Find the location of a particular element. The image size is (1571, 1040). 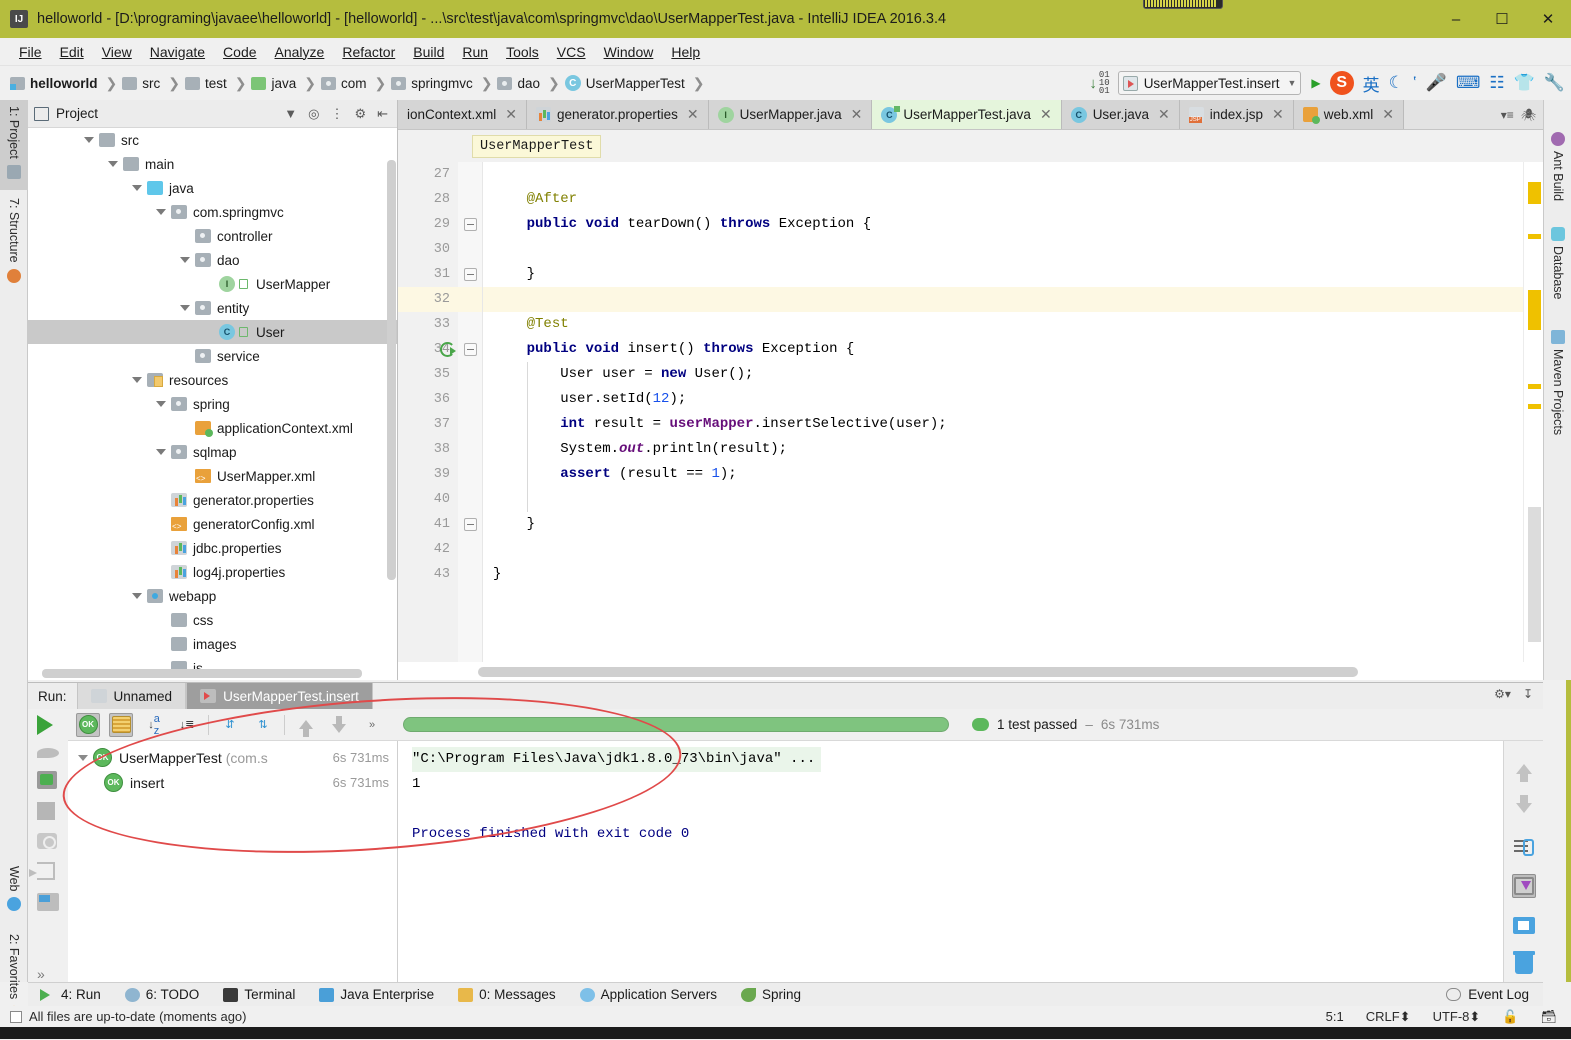

tab-extra-icon: 🕷 is located at coordinates (1528, 115).